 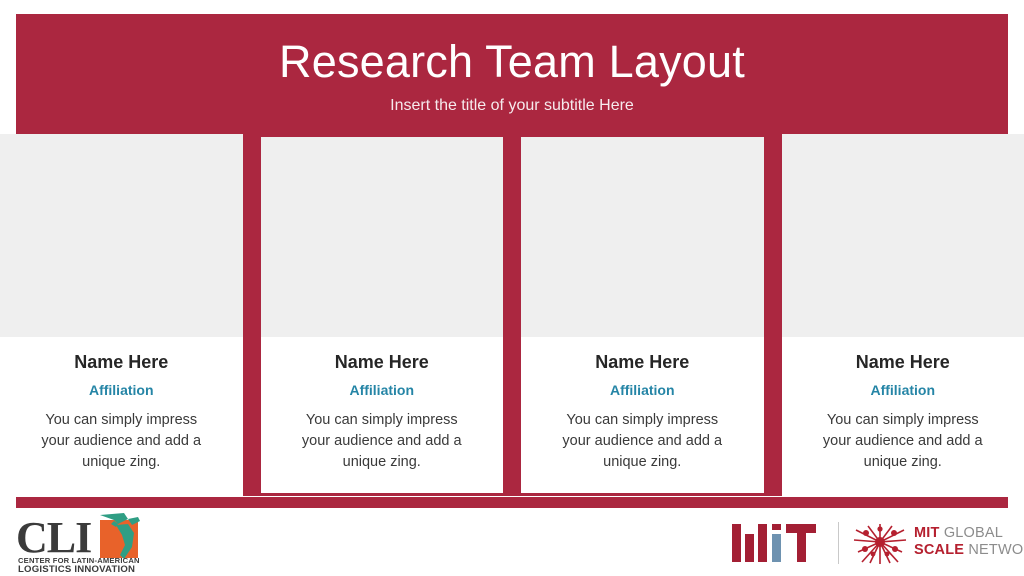 What do you see at coordinates (512, 61) in the screenshot?
I see `page-title: Research Team Layout` at bounding box center [512, 61].